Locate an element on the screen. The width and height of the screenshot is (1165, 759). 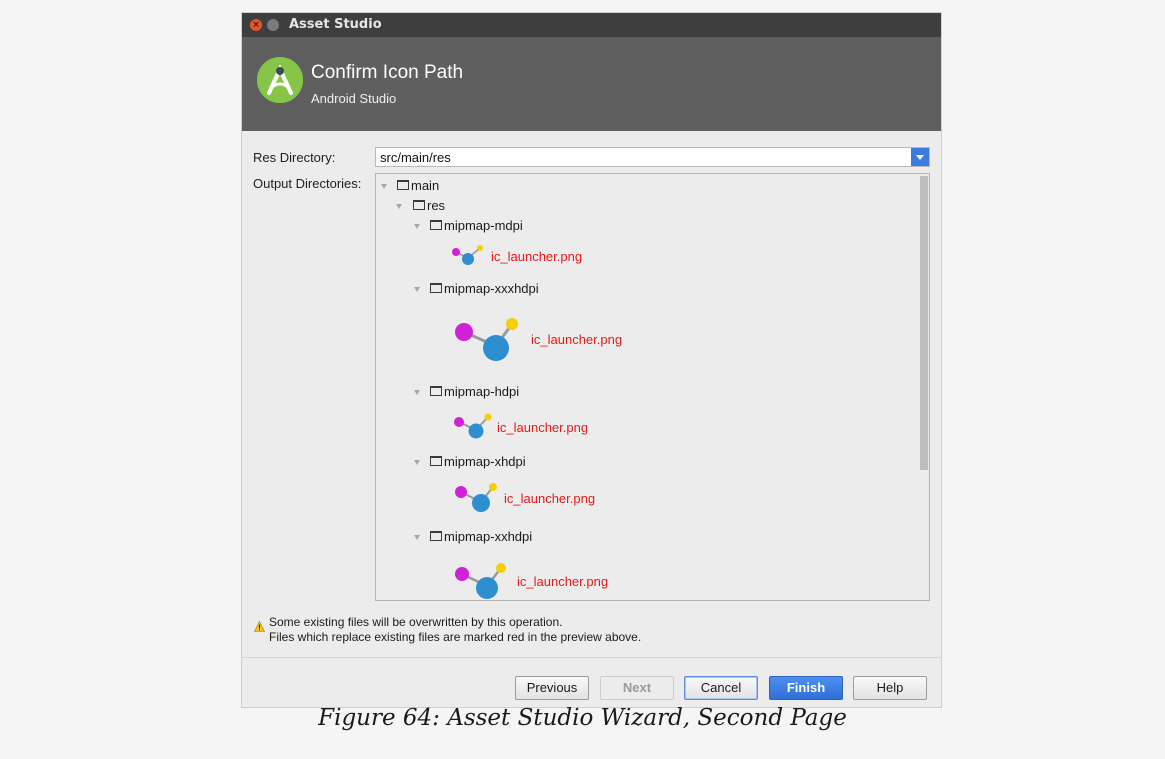
cancel-button: Cancel is located at coordinates (721, 688).